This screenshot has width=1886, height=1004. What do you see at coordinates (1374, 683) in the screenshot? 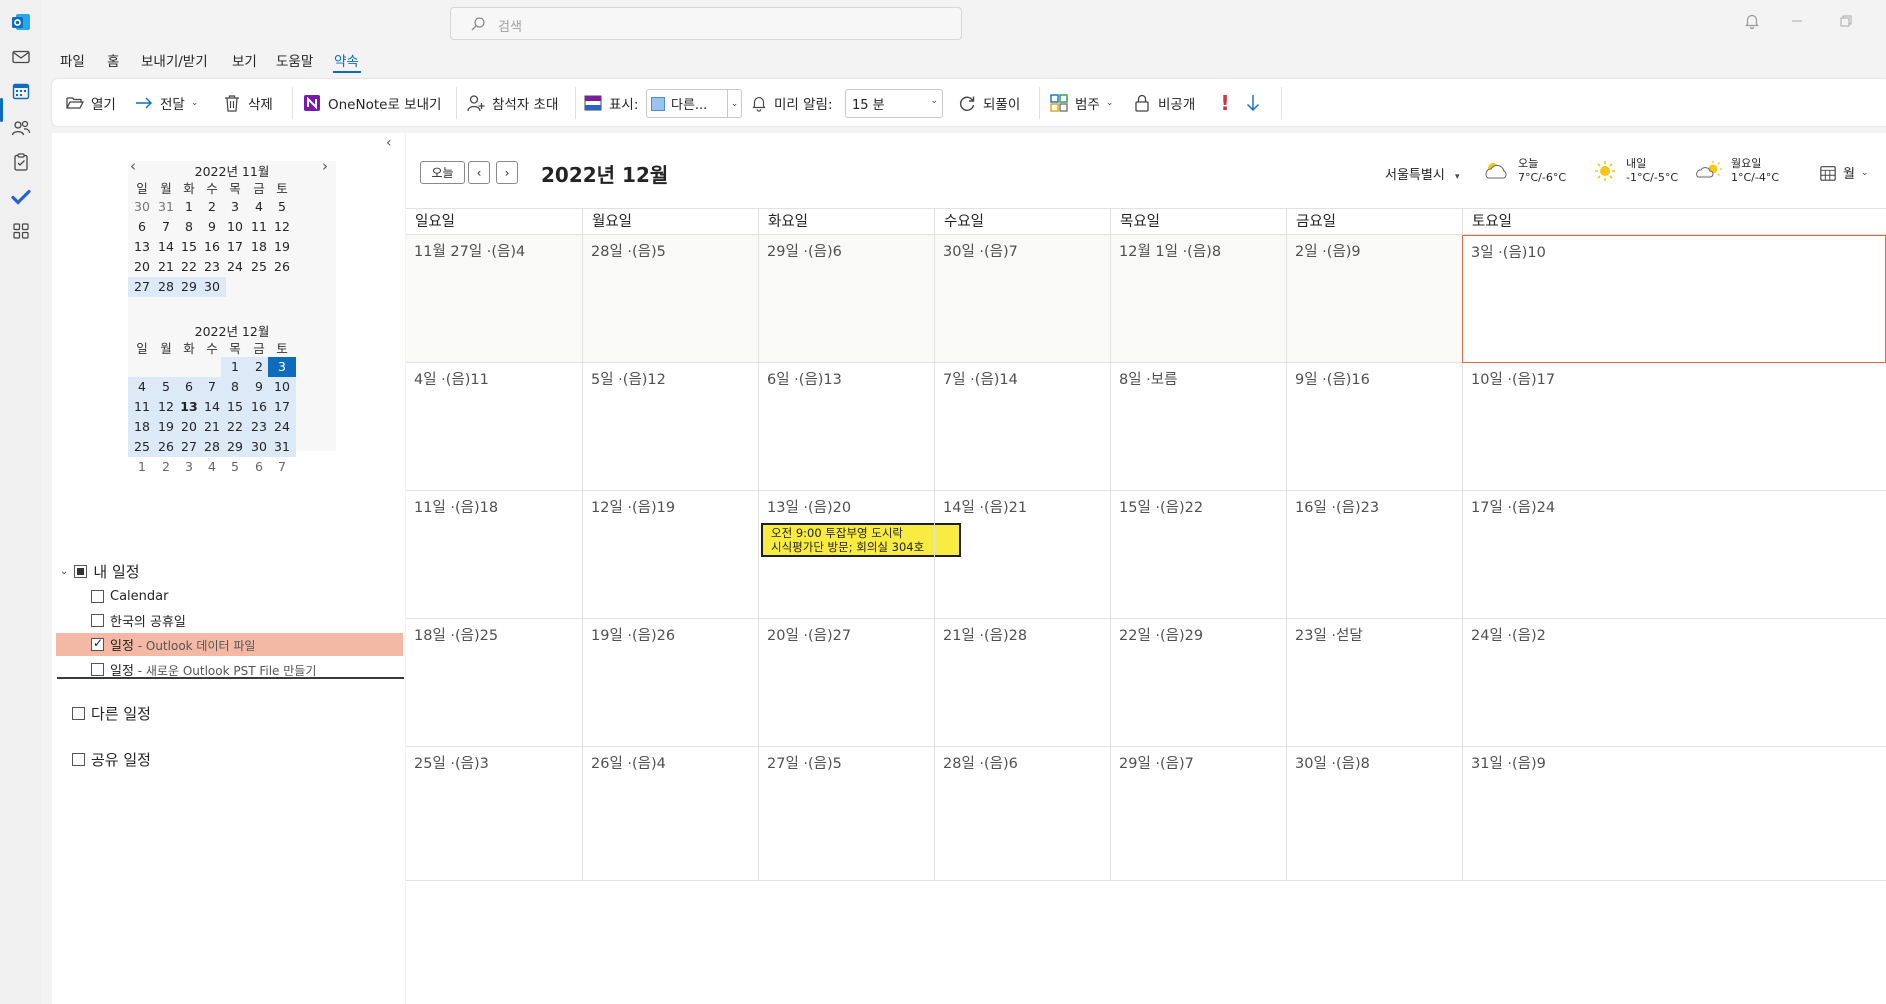
I see `day-cell: 23일 ·섣달` at bounding box center [1374, 683].